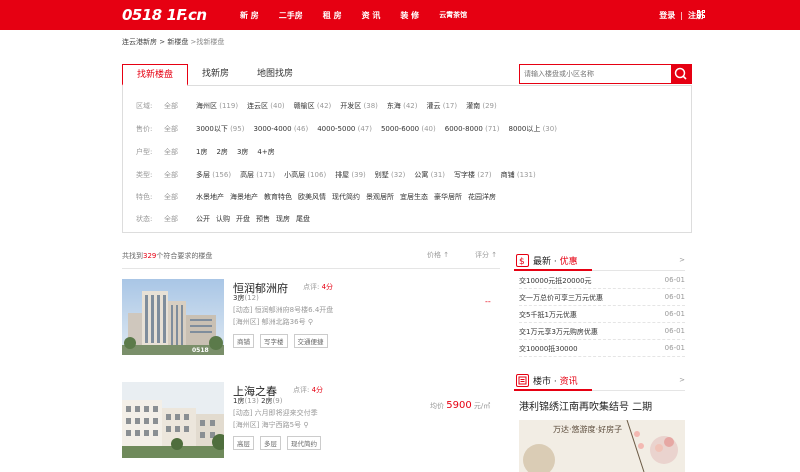 The image size is (800, 472). I want to click on filter-option: 开发区 (38), so click(359, 106).